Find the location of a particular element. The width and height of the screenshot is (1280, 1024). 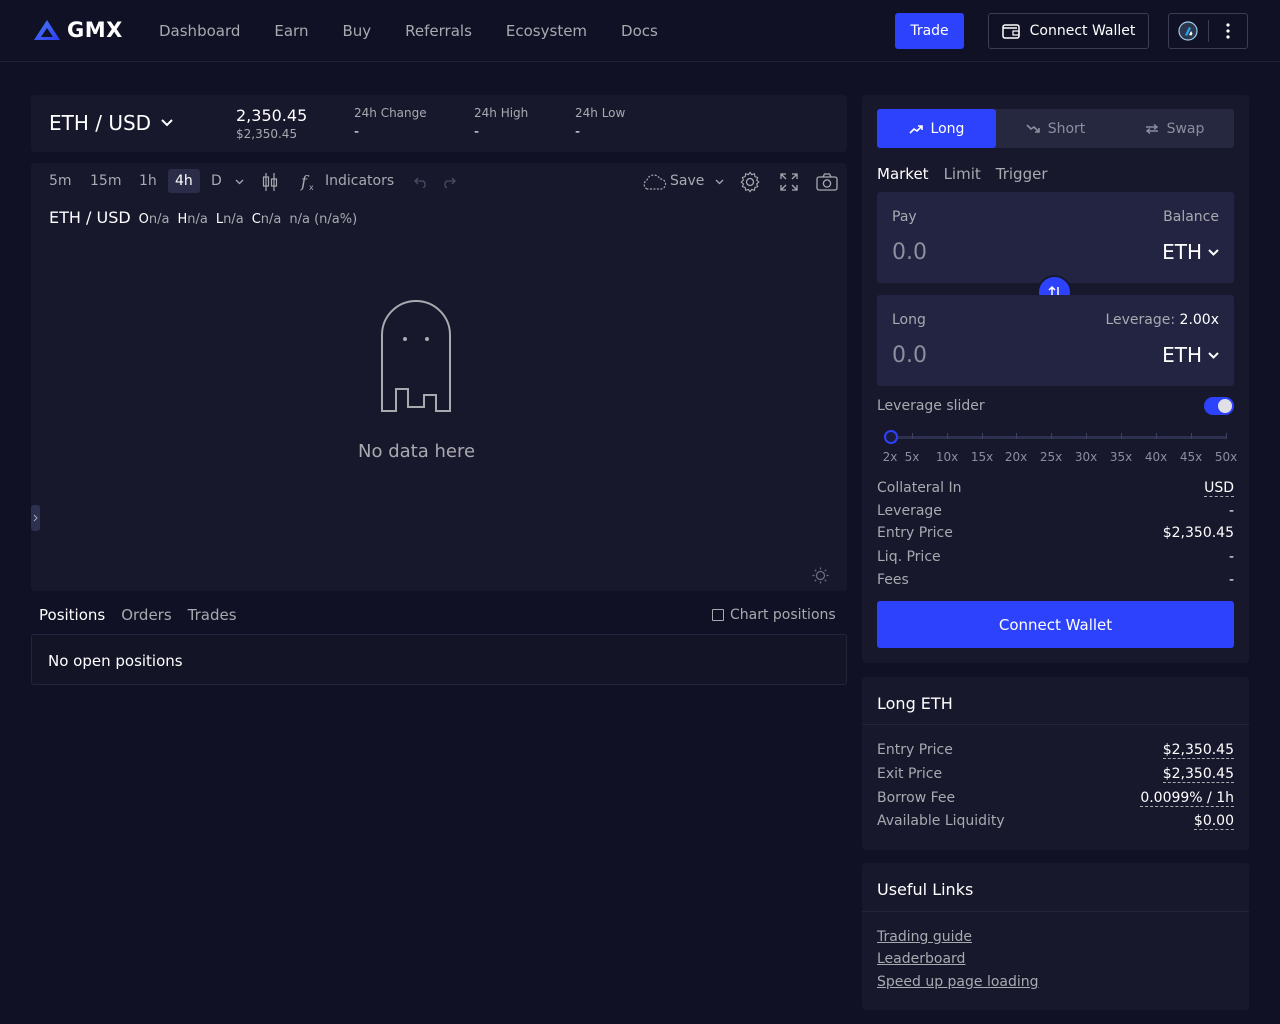

side-short-button: Short is located at coordinates (1055, 128).